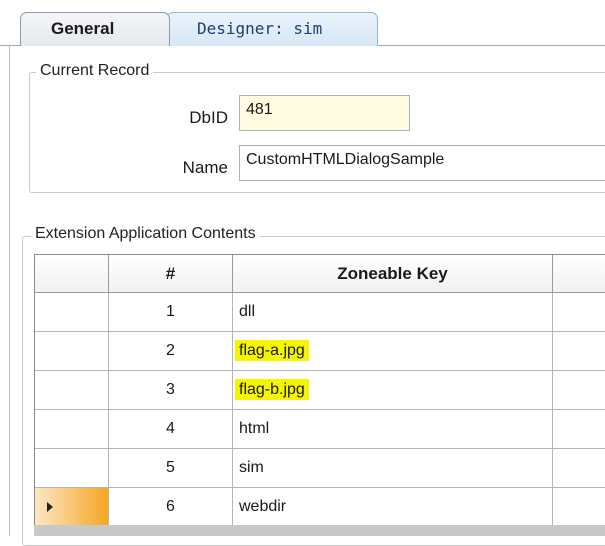 Image resolution: width=605 pixels, height=546 pixels. What do you see at coordinates (260, 28) in the screenshot?
I see `tab-designer-label: Designer: sim` at bounding box center [260, 28].